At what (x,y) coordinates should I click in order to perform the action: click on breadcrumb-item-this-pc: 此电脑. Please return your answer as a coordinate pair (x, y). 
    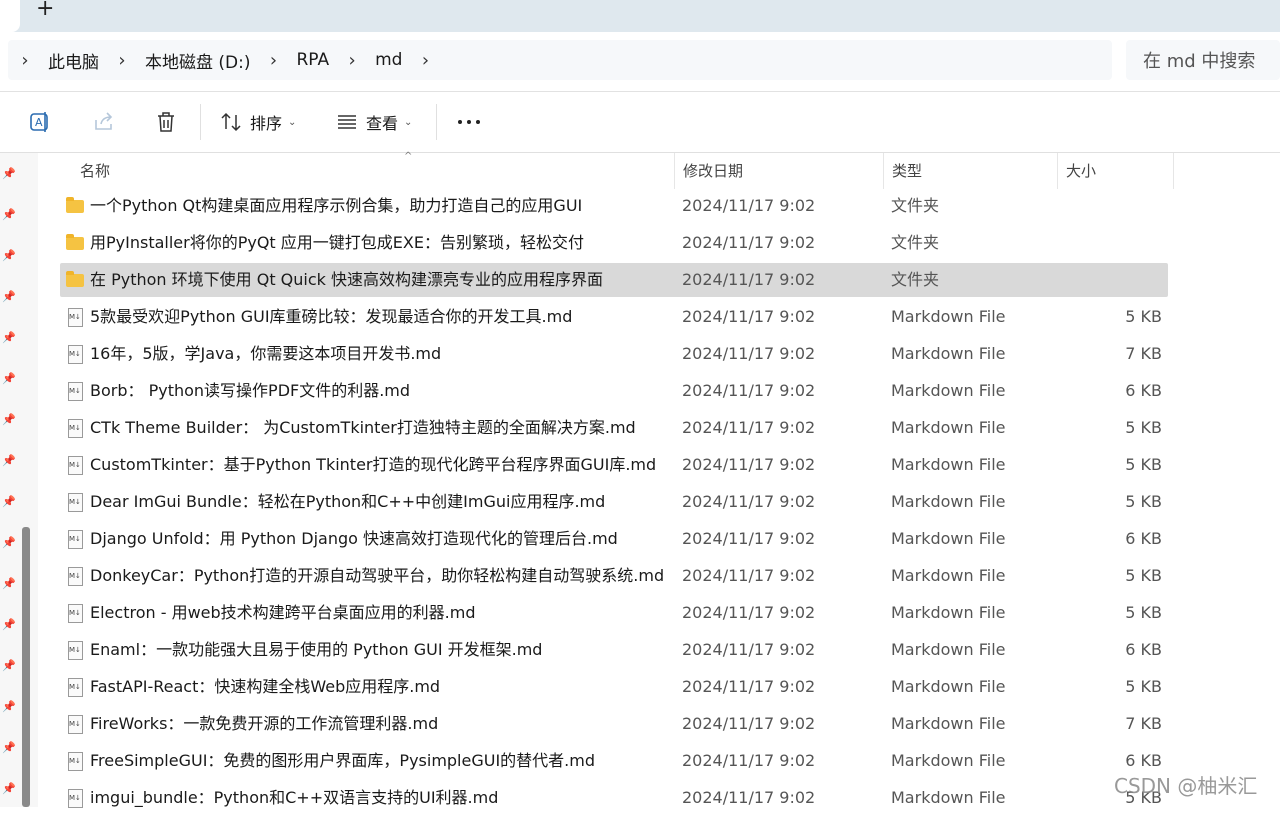
    Looking at the image, I should click on (73, 60).